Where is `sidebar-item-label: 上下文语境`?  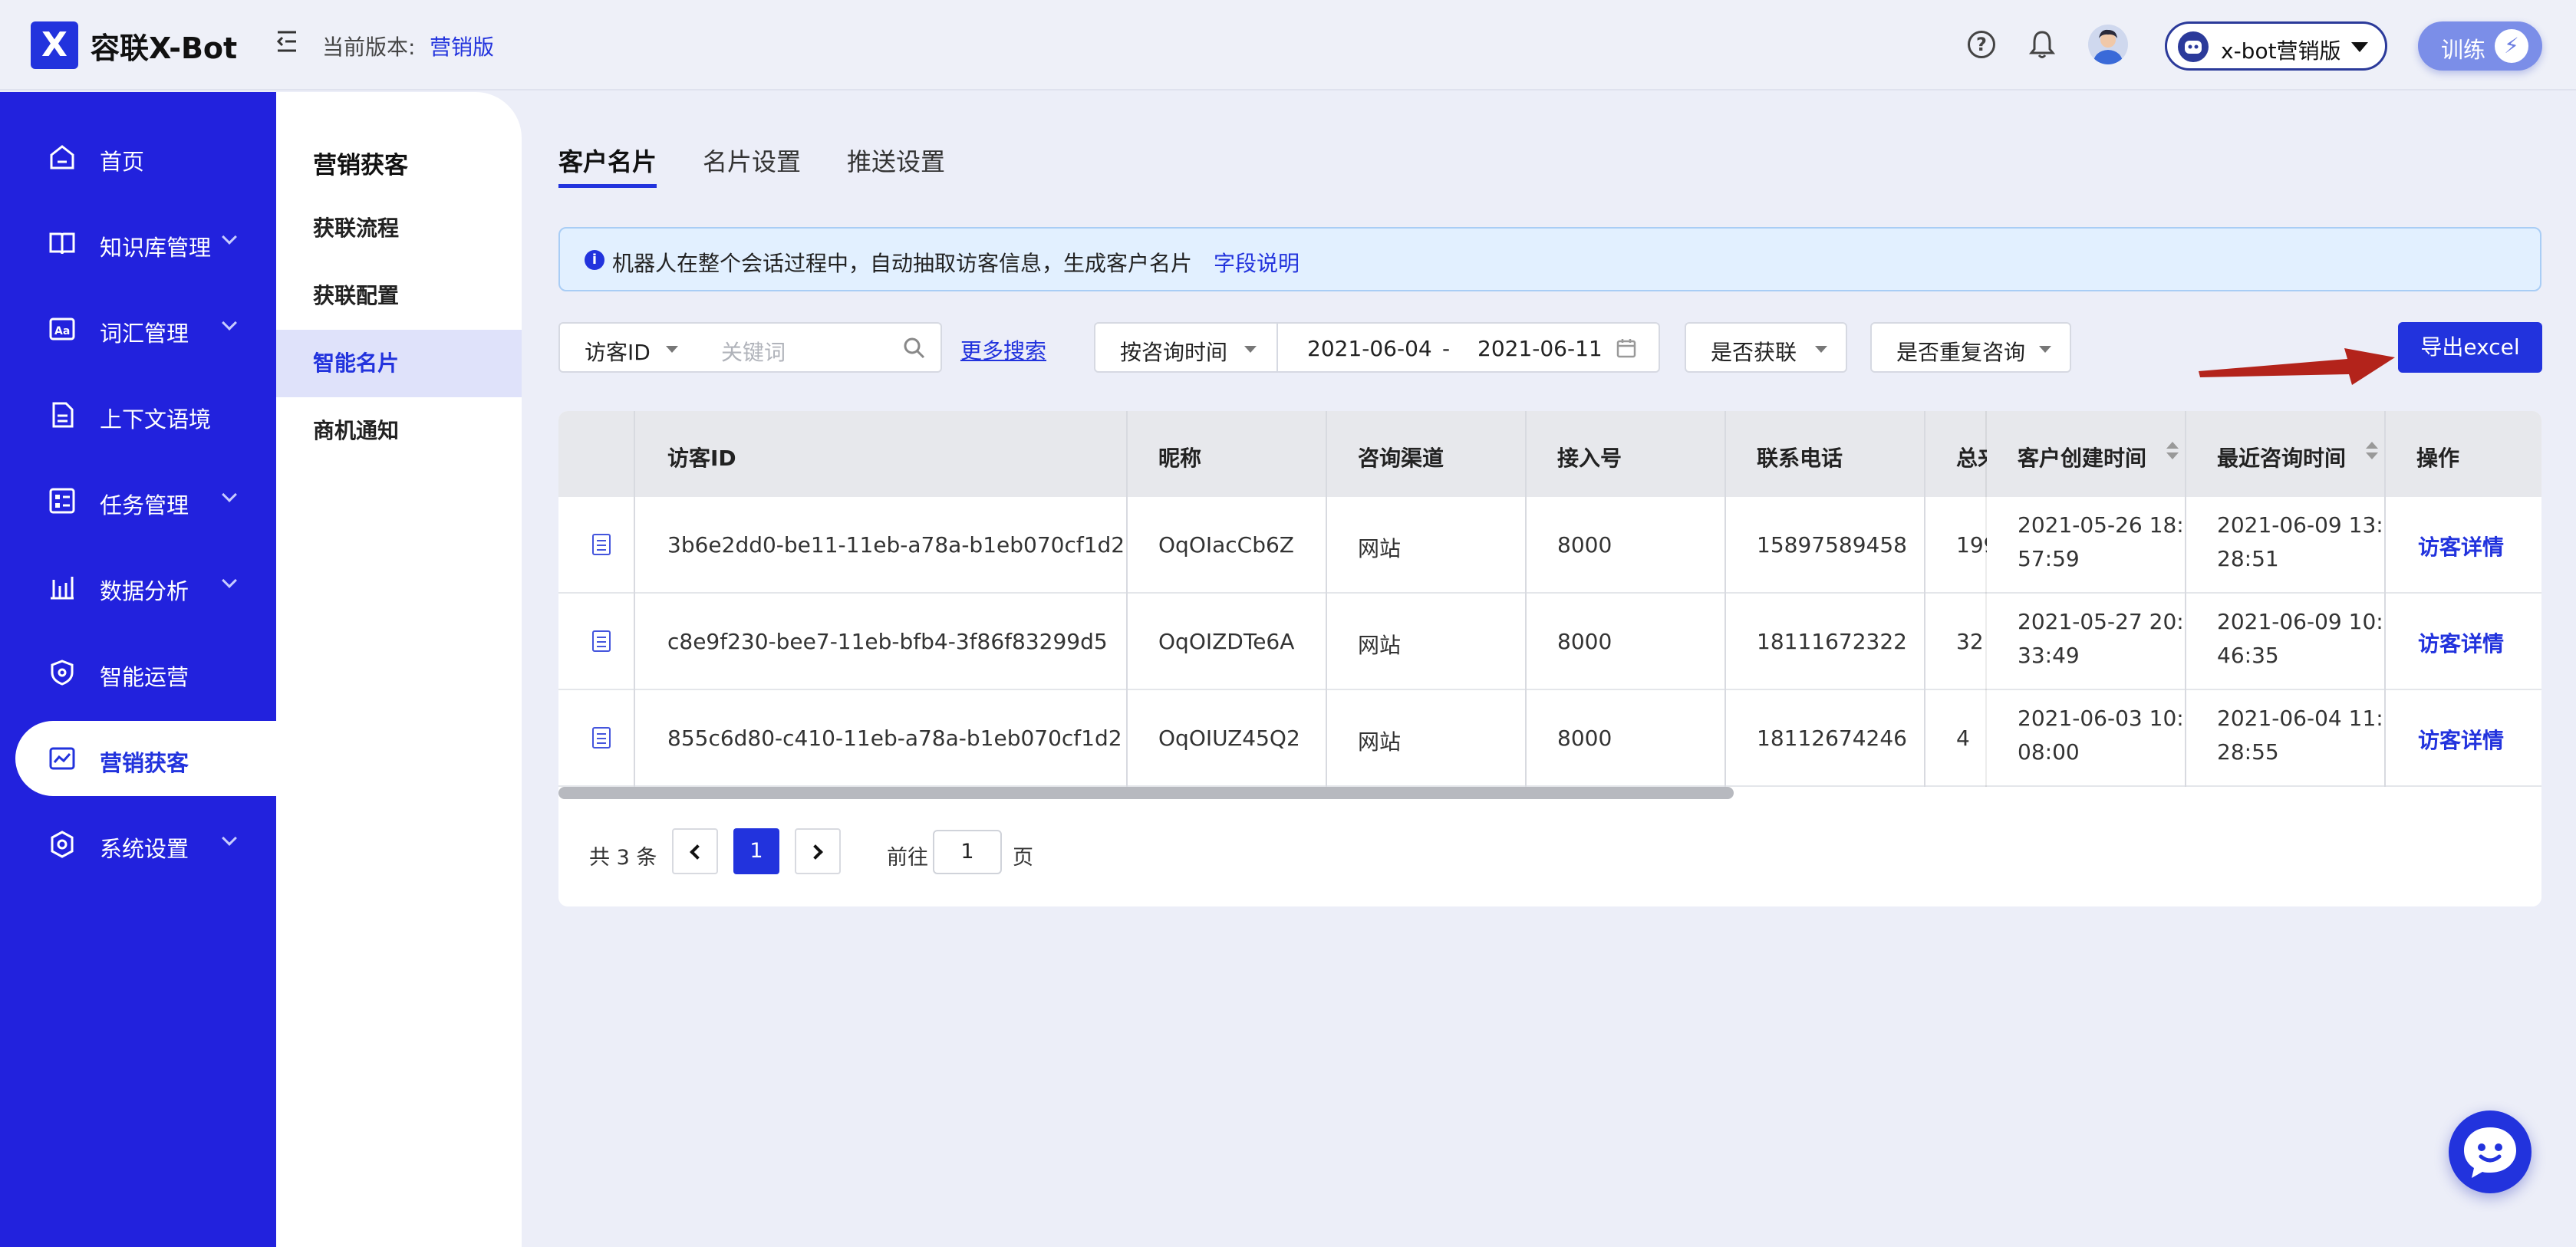 sidebar-item-label: 上下文语境 is located at coordinates (156, 420).